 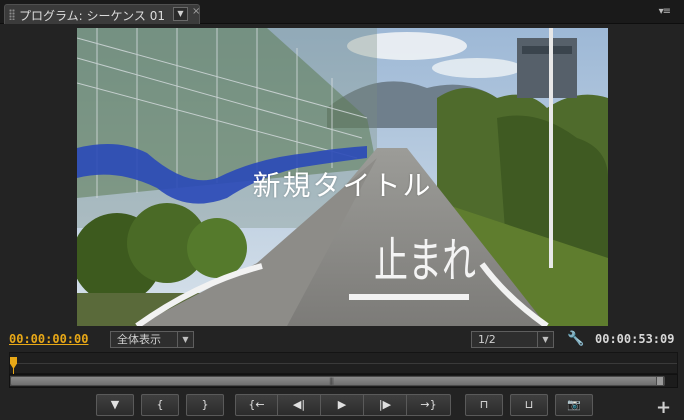 I want to click on grip-icon: |||, so click(x=331, y=381).